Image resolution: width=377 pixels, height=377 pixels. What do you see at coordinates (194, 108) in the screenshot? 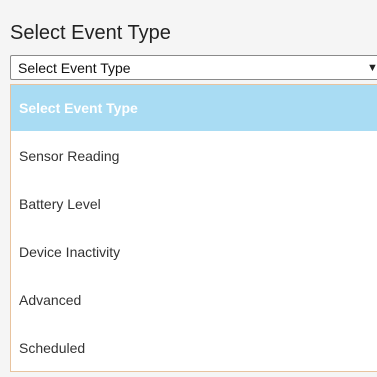
I see `option-select-event-type: Select Event Type` at bounding box center [194, 108].